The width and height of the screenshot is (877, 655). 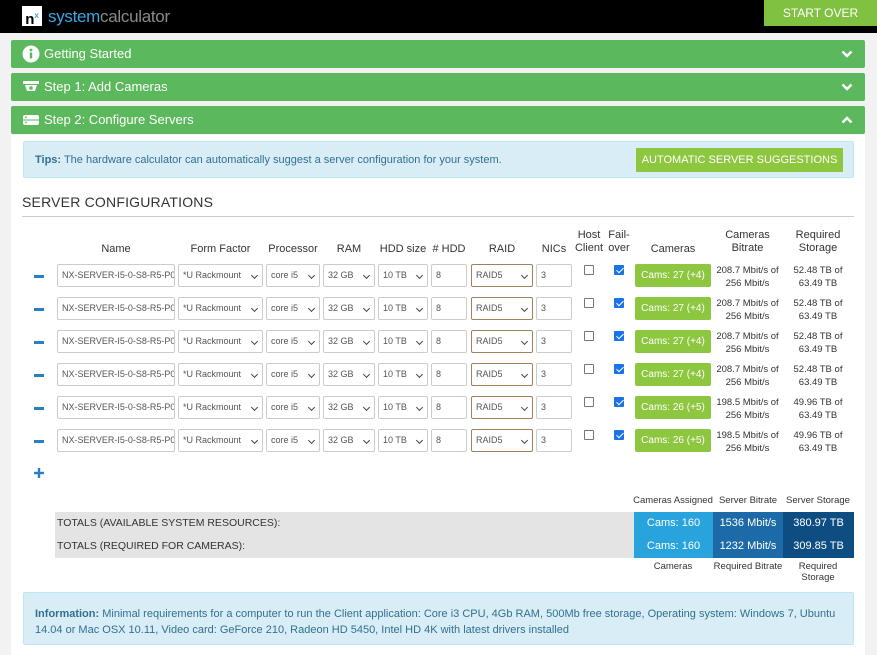 What do you see at coordinates (673, 546) in the screenshot?
I see `required-cams-value: Cams: 160` at bounding box center [673, 546].